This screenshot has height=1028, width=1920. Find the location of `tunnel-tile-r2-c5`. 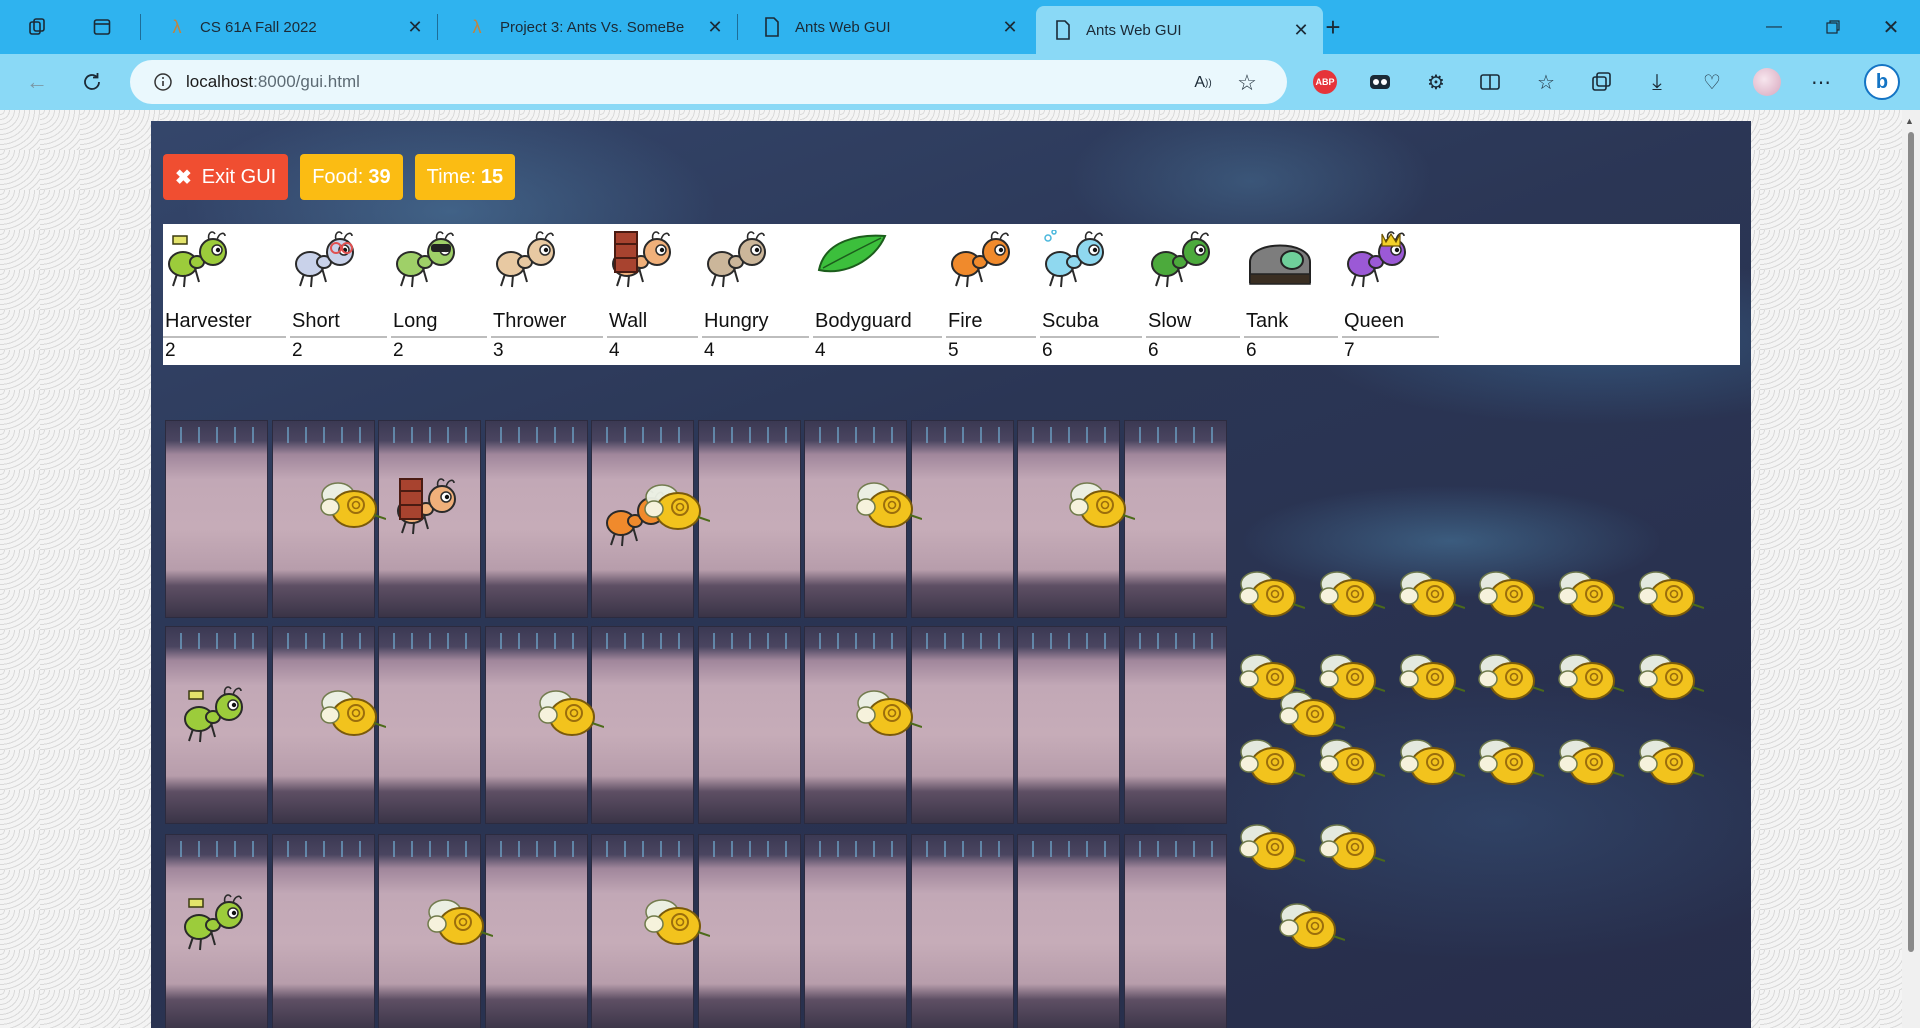

tunnel-tile-r2-c5 is located at coordinates (749, 931).